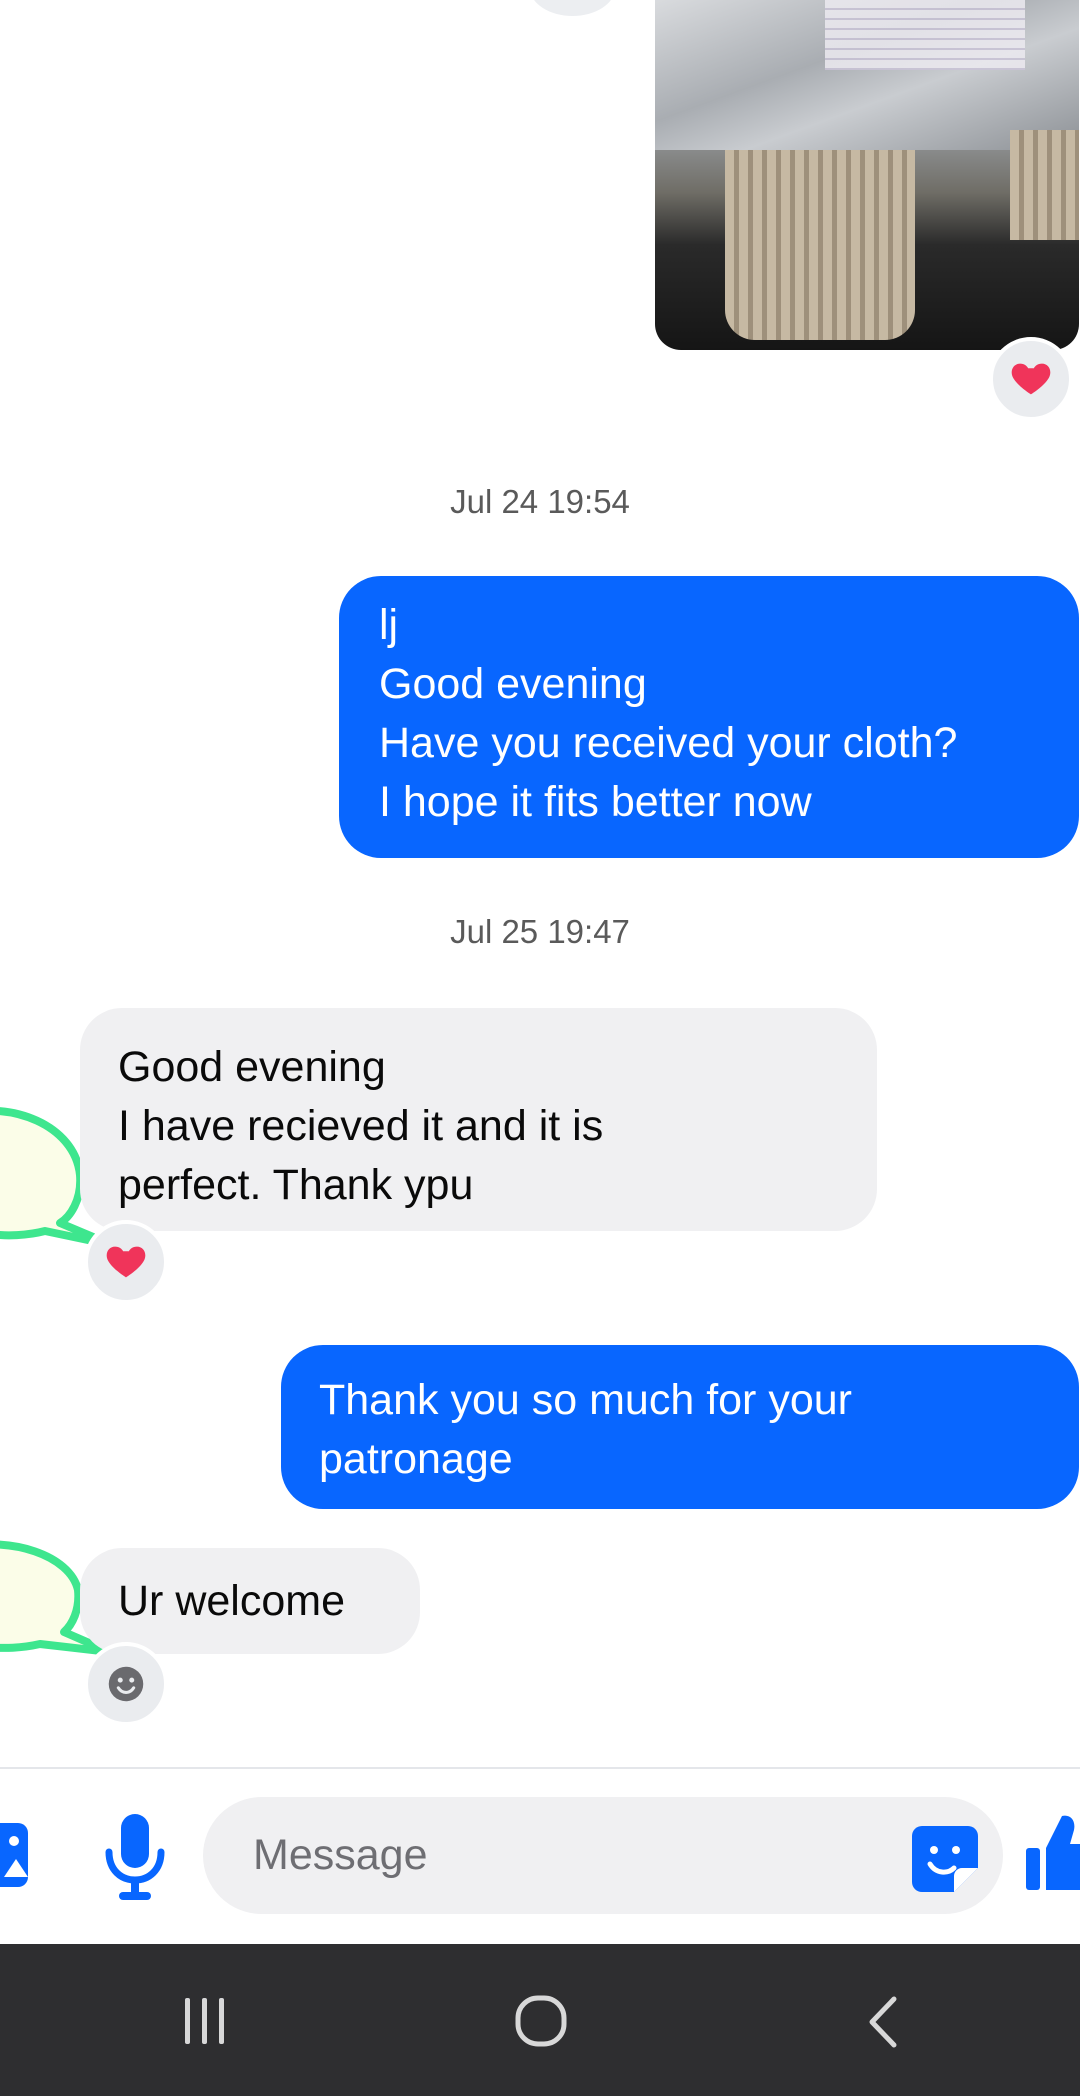  What do you see at coordinates (16, 1855) in the screenshot?
I see `gallery-icon` at bounding box center [16, 1855].